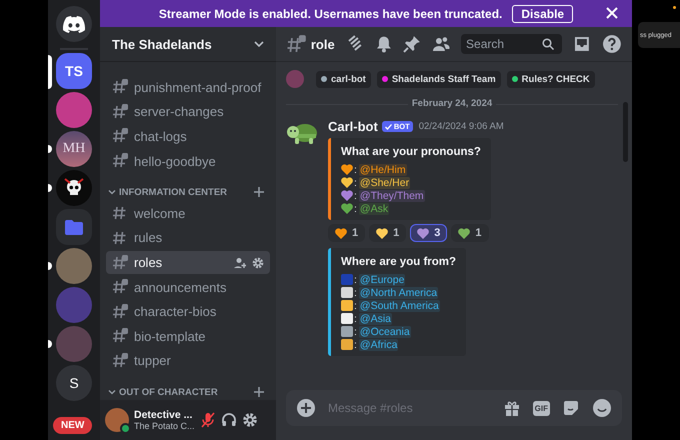  I want to click on role-tag: Shadelands Staff Team, so click(438, 79).